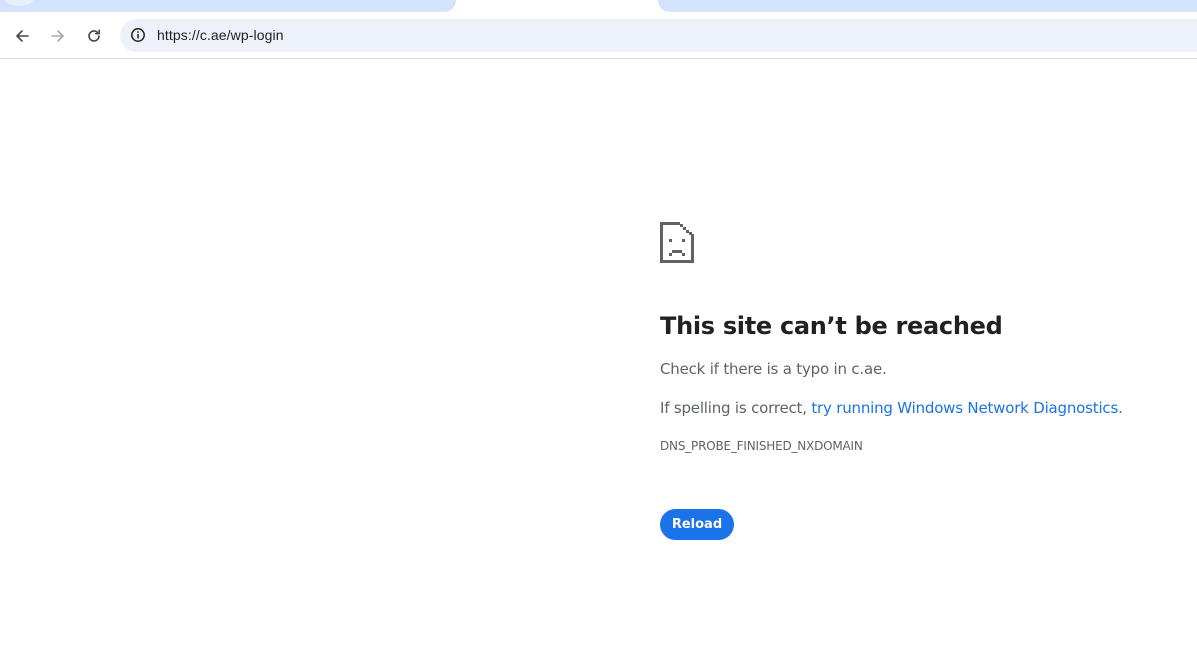 The height and width of the screenshot is (653, 1197). I want to click on arrow-left-icon, so click(22, 36).